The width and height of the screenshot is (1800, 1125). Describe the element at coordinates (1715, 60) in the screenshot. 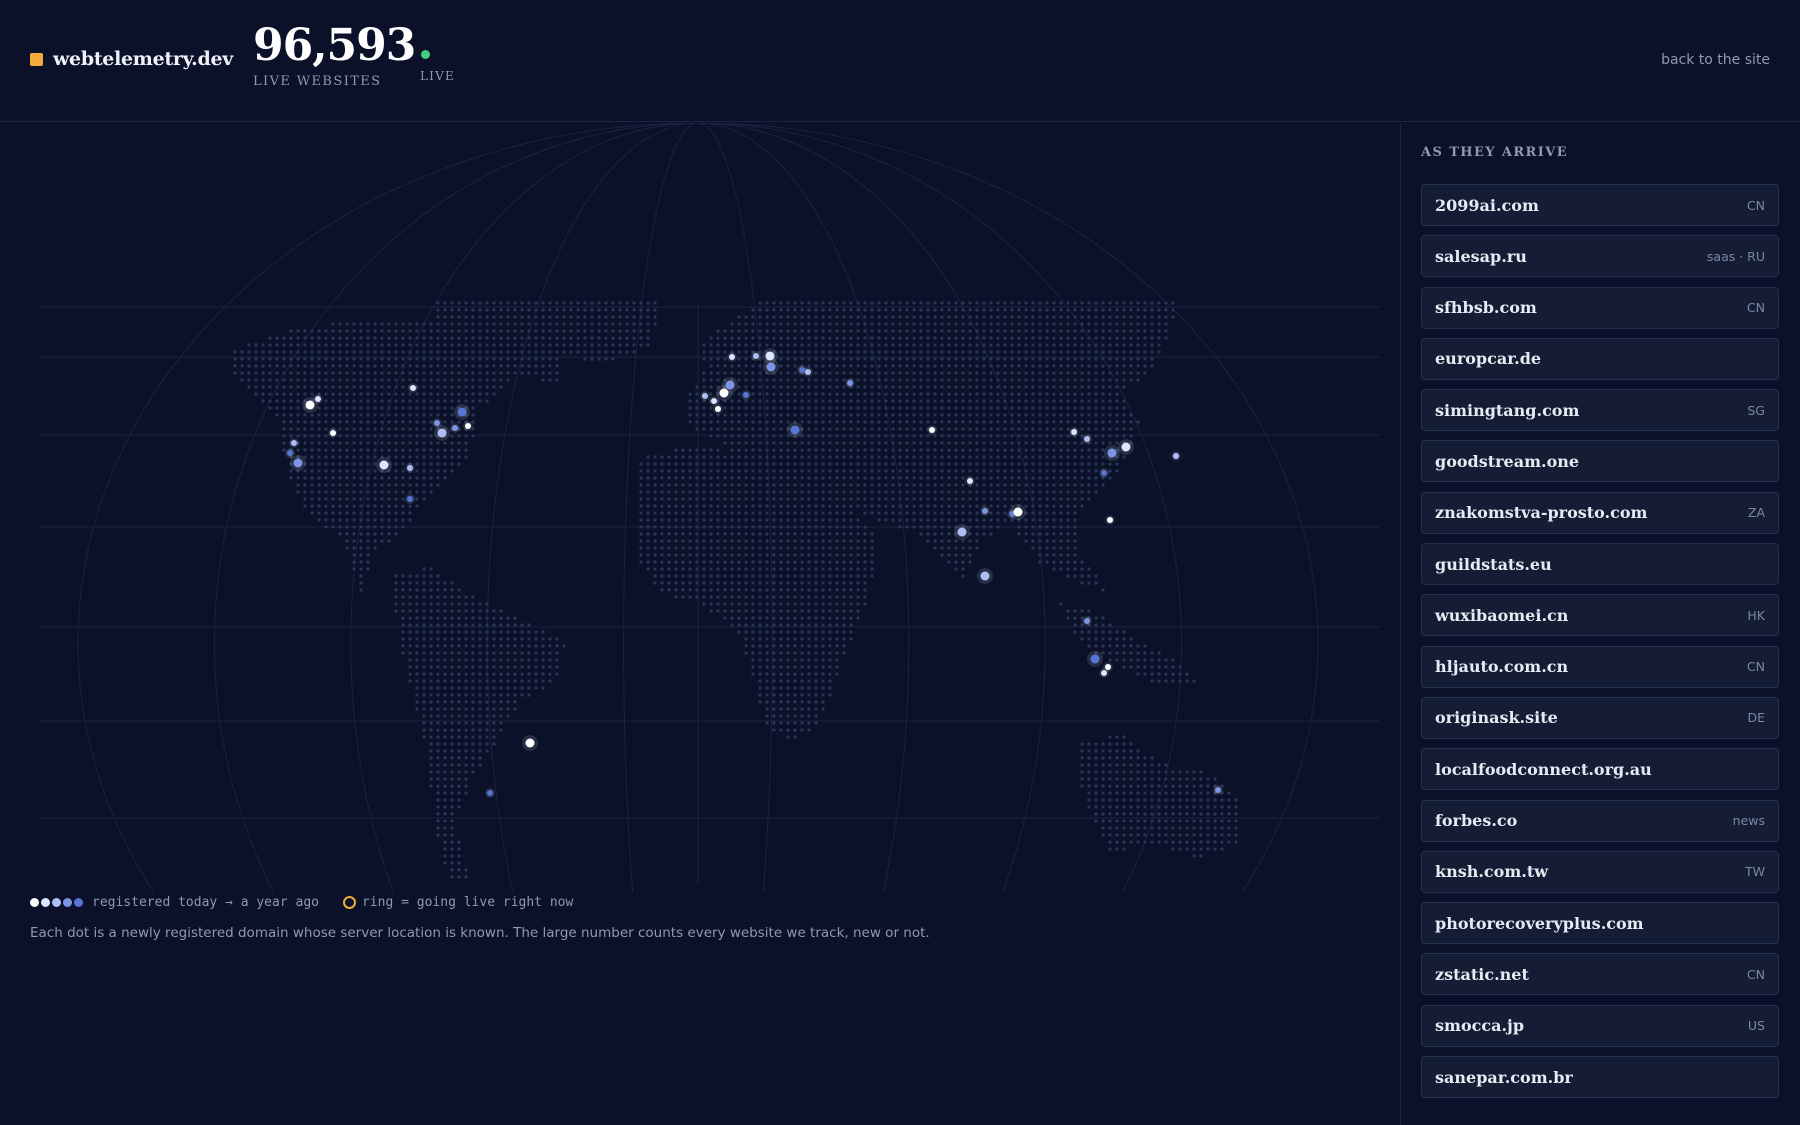

I see `back-to-site-link: back to the site` at that location.